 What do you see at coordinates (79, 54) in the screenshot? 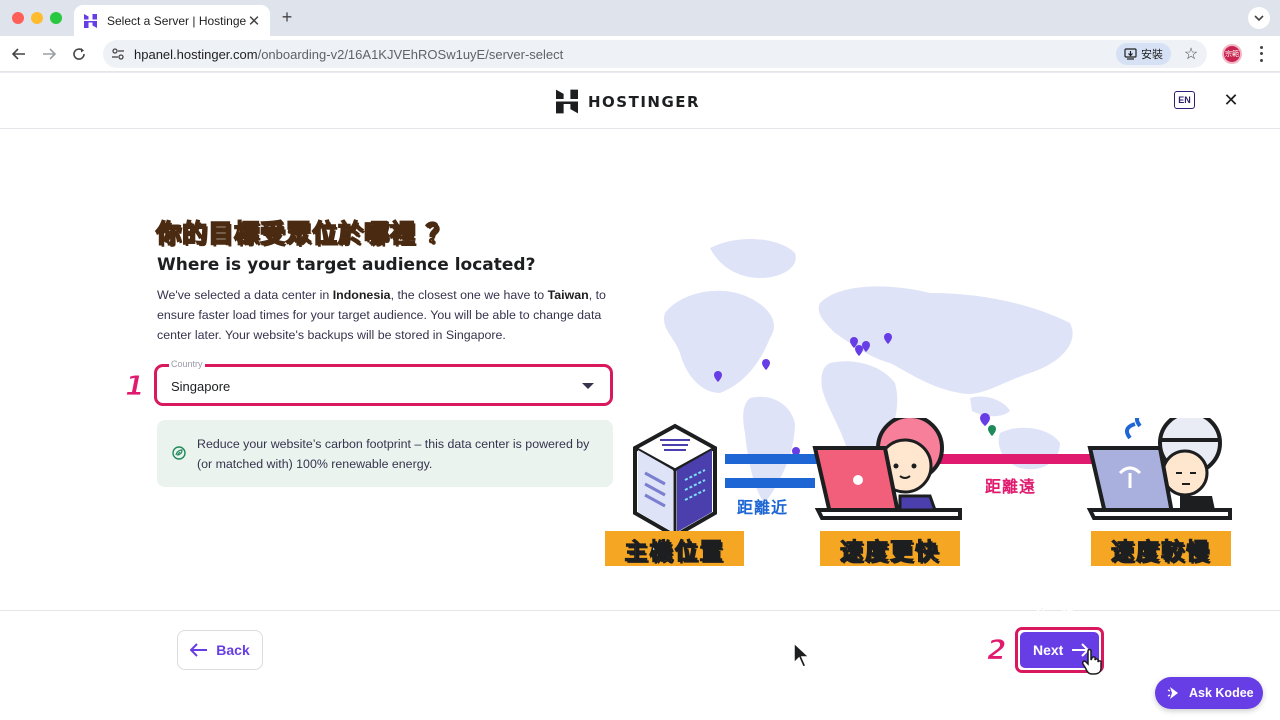
I see `reload-icon` at bounding box center [79, 54].